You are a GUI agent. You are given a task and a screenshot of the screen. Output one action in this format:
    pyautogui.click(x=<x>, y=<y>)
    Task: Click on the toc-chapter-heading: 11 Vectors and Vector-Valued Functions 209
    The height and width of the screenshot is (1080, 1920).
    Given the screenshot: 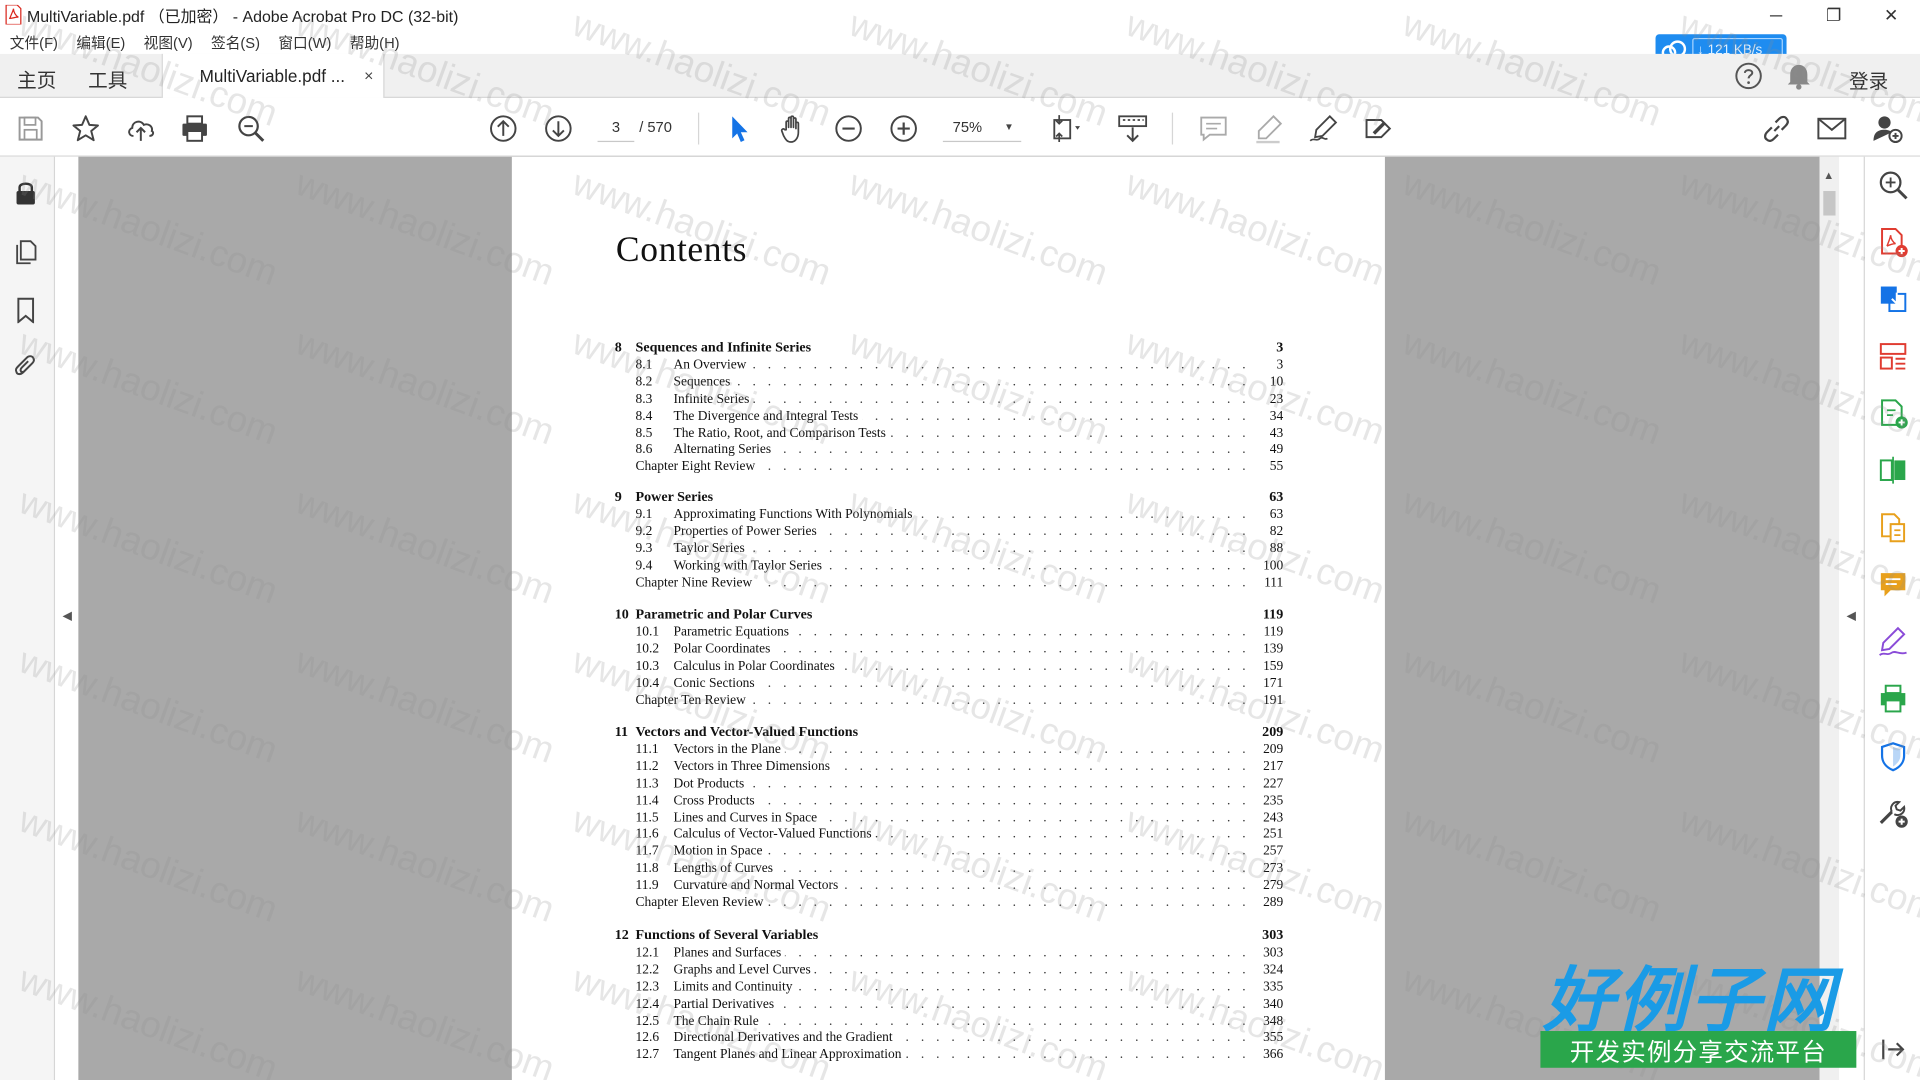 What is the action you would take?
    pyautogui.click(x=949, y=733)
    